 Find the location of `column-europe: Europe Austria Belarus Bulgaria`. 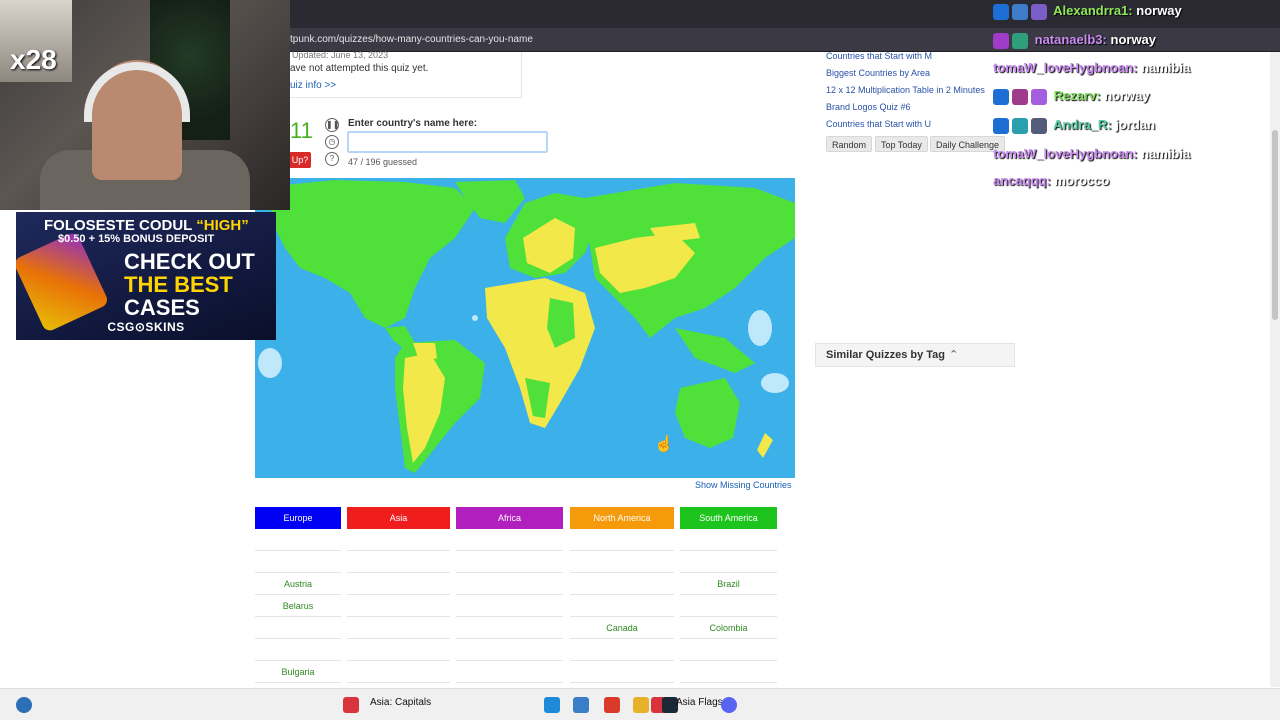

column-europe: Europe Austria Belarus Bulgaria is located at coordinates (298, 595).